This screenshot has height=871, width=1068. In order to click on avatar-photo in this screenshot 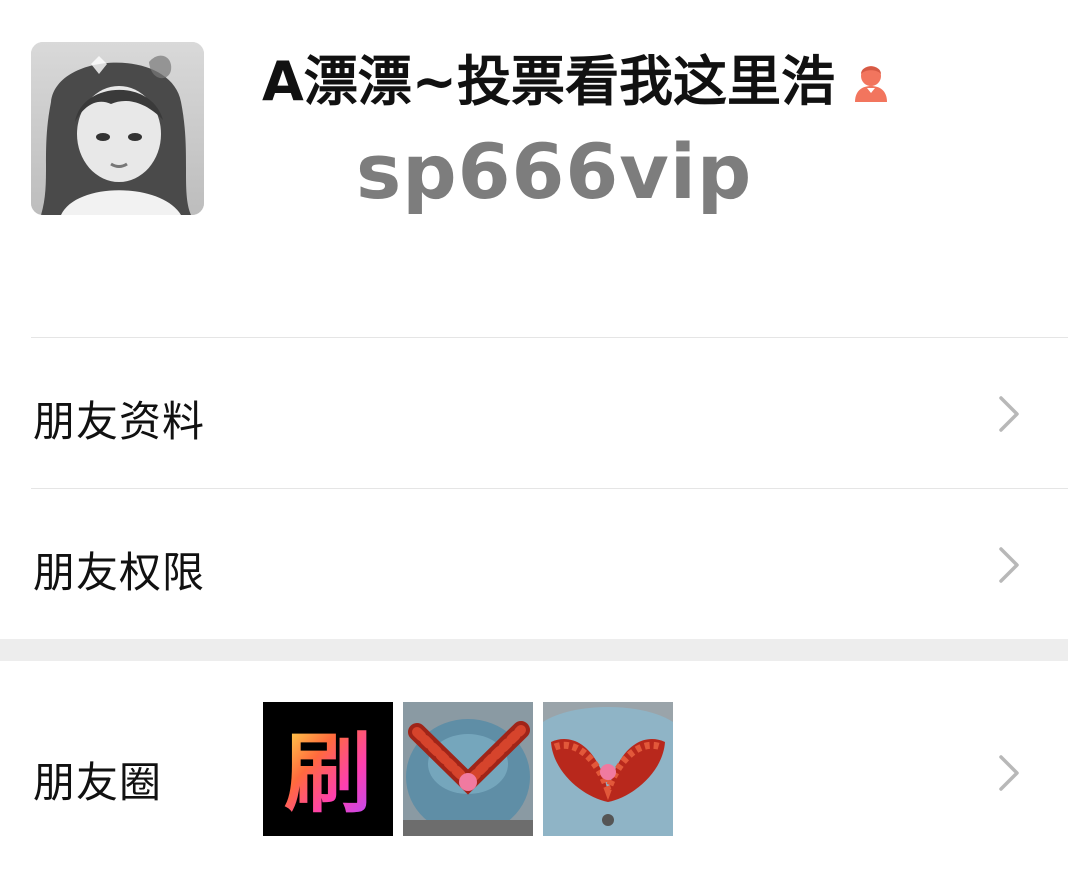, I will do `click(117, 128)`.